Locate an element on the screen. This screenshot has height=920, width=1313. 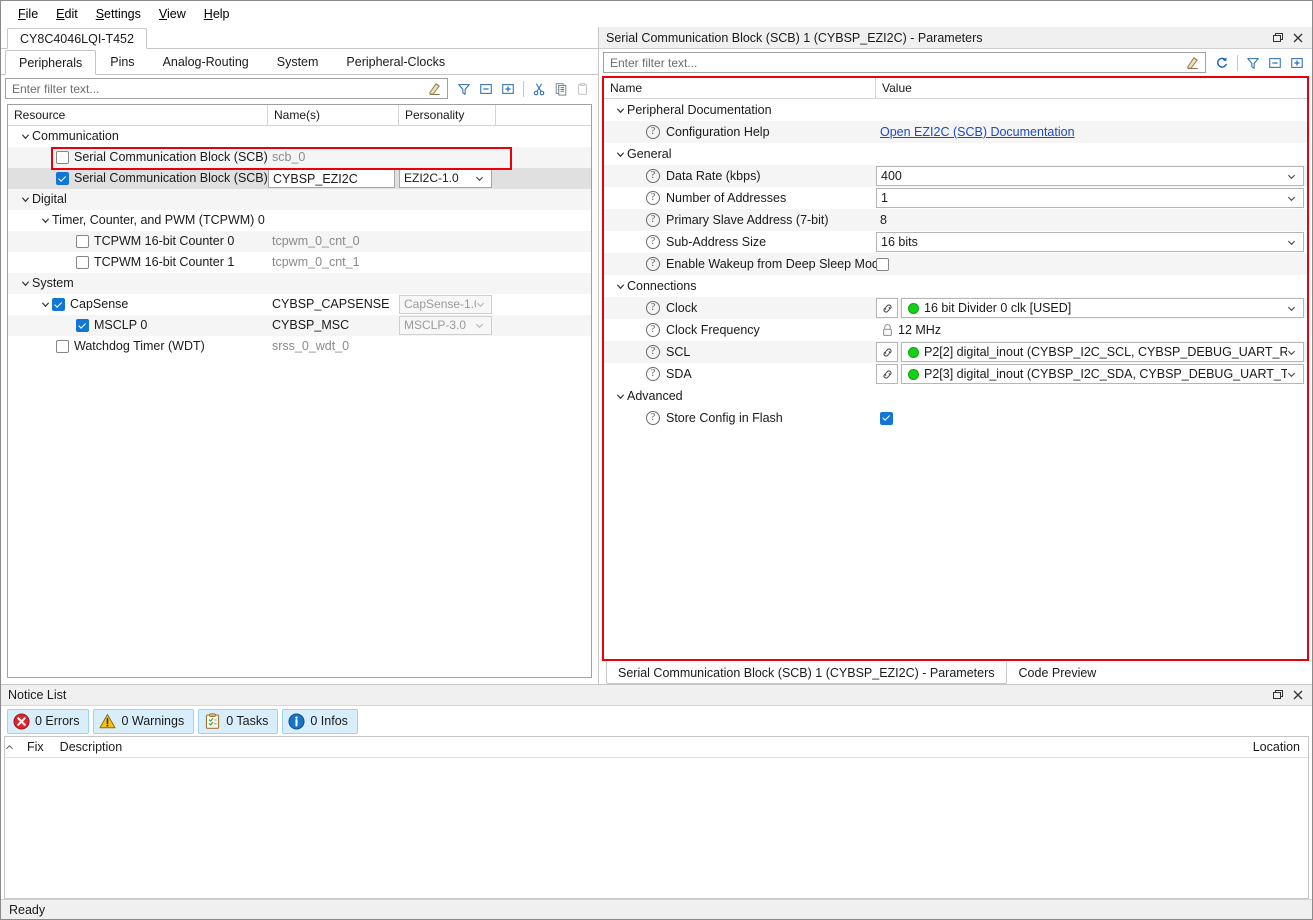
menu-help: Help is located at coordinates (217, 14).